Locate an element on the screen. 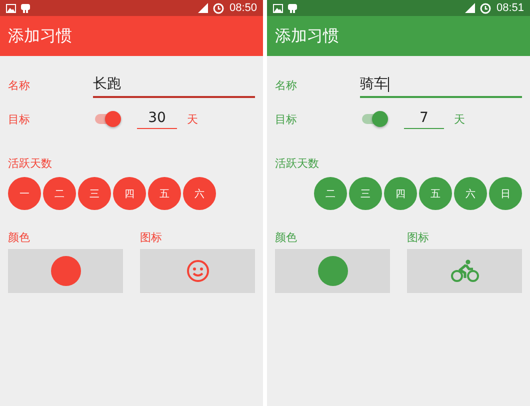 The width and height of the screenshot is (530, 406). status-time: 08:51 is located at coordinates (510, 8).